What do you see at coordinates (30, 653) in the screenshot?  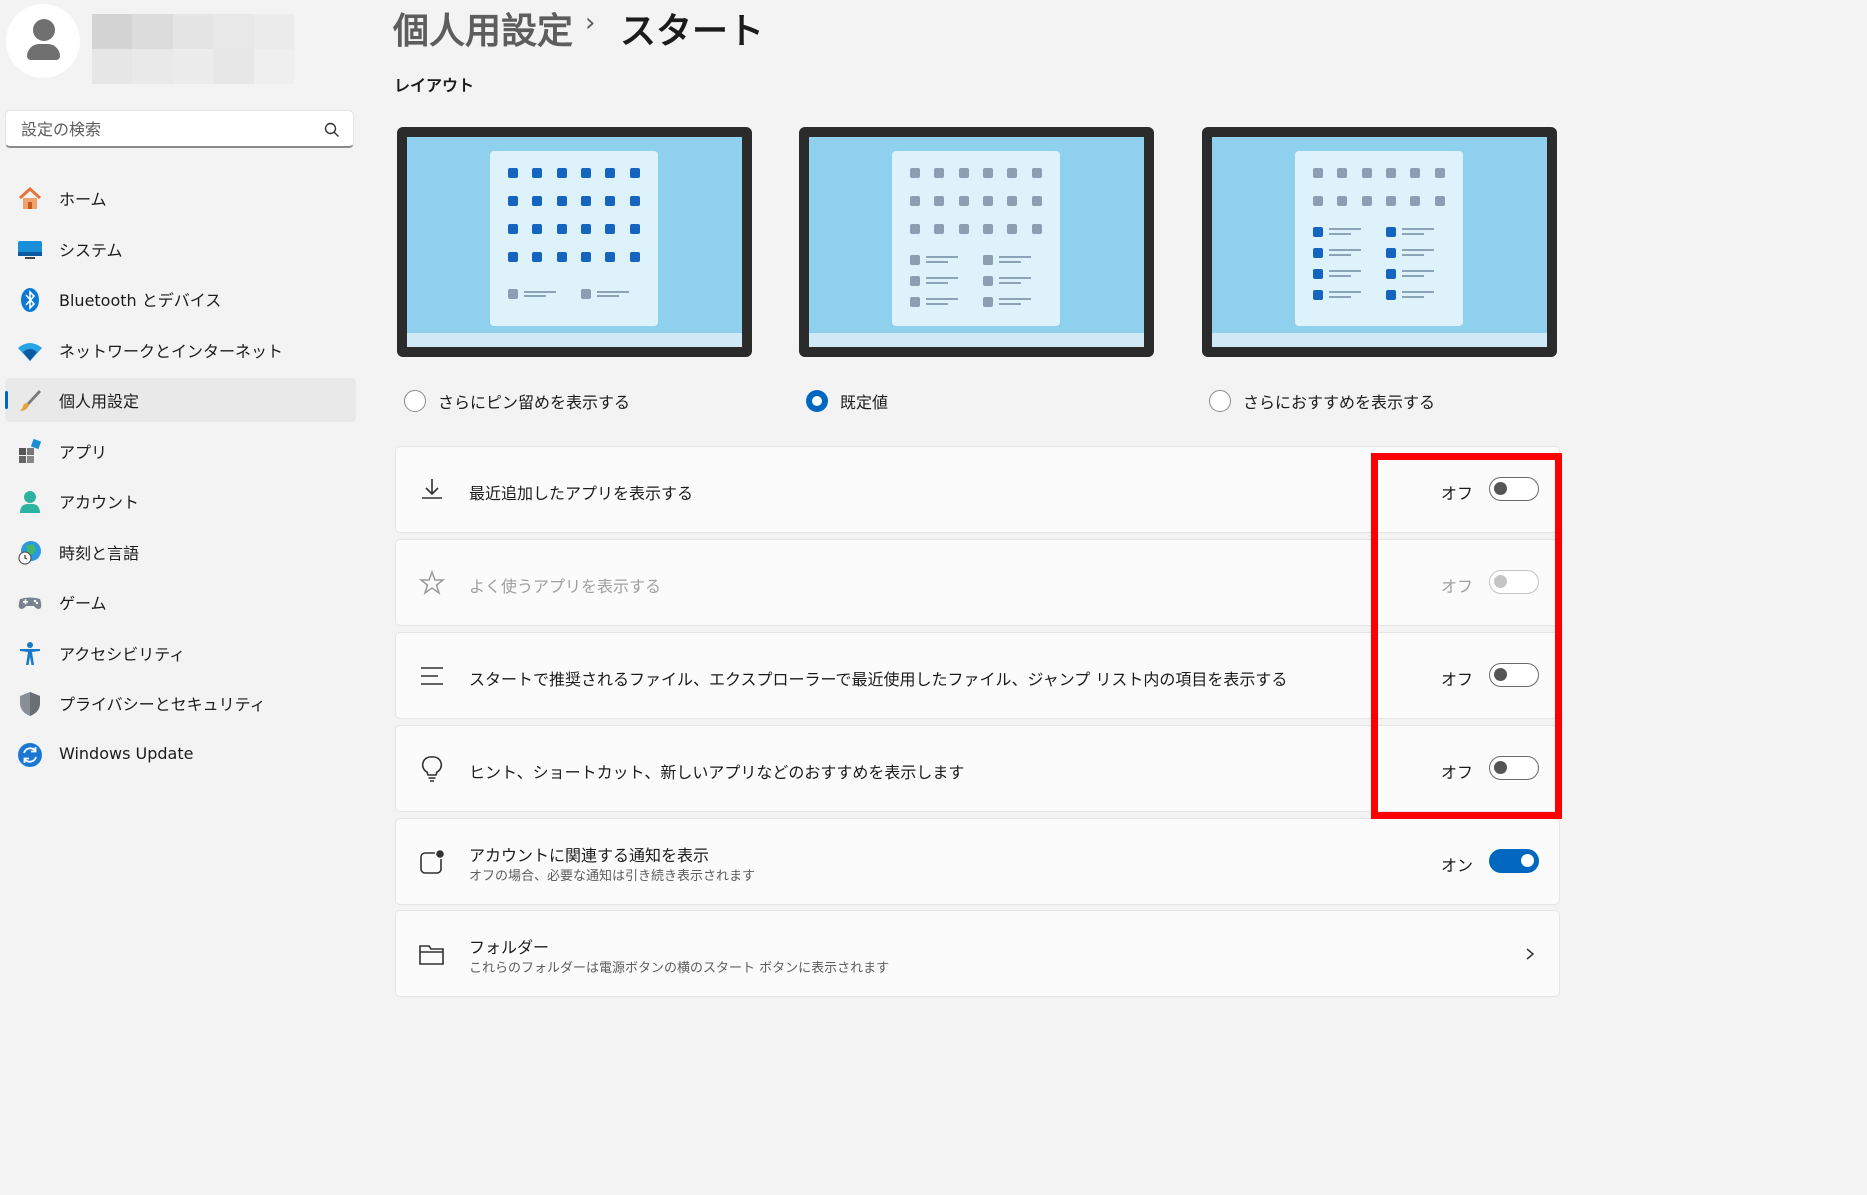 I see `accessibility-icon` at bounding box center [30, 653].